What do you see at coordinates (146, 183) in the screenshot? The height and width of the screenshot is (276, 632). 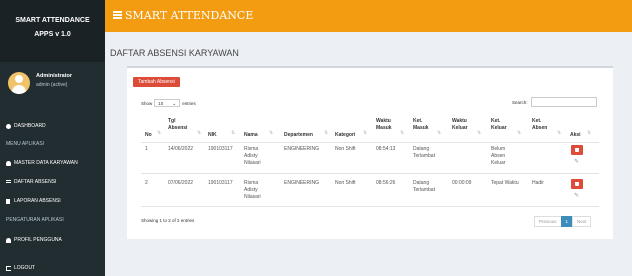 I see `cell-no: 2` at bounding box center [146, 183].